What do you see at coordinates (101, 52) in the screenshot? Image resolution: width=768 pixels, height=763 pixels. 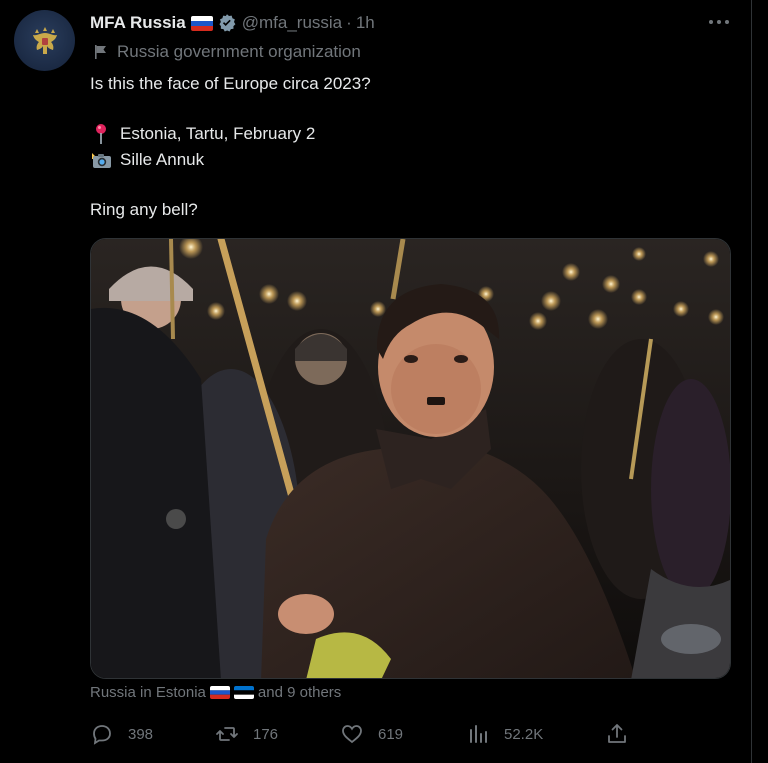 I see `flag-icon` at bounding box center [101, 52].